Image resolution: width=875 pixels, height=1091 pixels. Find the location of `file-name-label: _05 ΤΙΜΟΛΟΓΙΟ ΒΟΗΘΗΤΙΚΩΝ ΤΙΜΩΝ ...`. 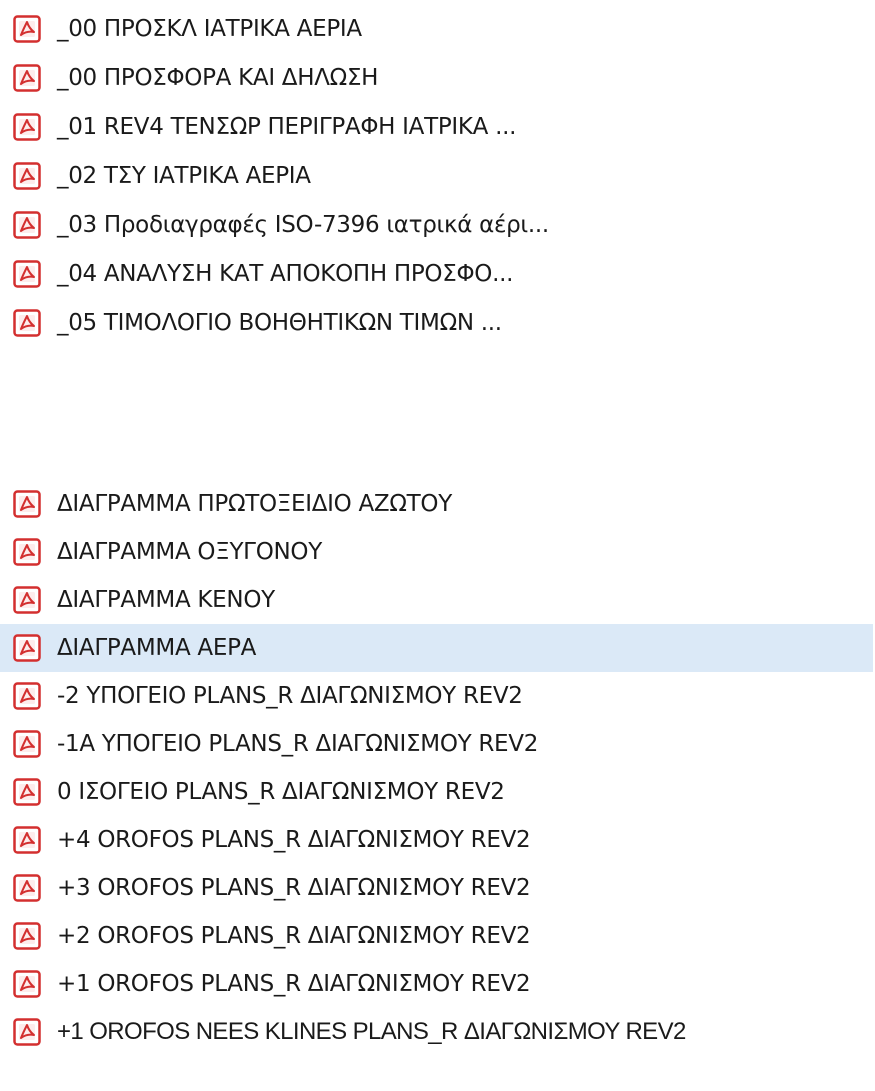

file-name-label: _05 ΤΙΜΟΛΟΓΙΟ ΒΟΗΘΗΤΙΚΩΝ ΤΙΜΩΝ ... is located at coordinates (279, 323).